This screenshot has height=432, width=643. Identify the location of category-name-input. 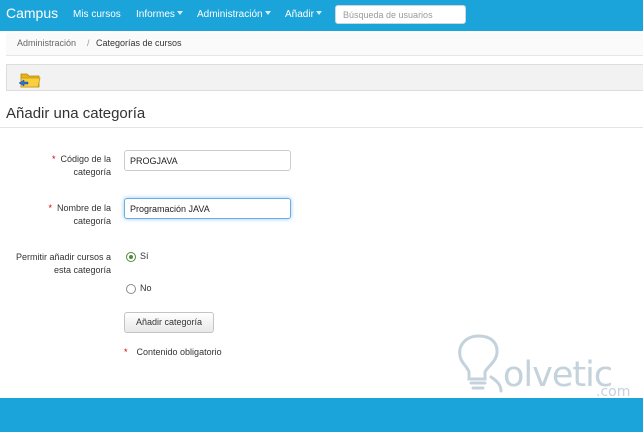
(207, 208).